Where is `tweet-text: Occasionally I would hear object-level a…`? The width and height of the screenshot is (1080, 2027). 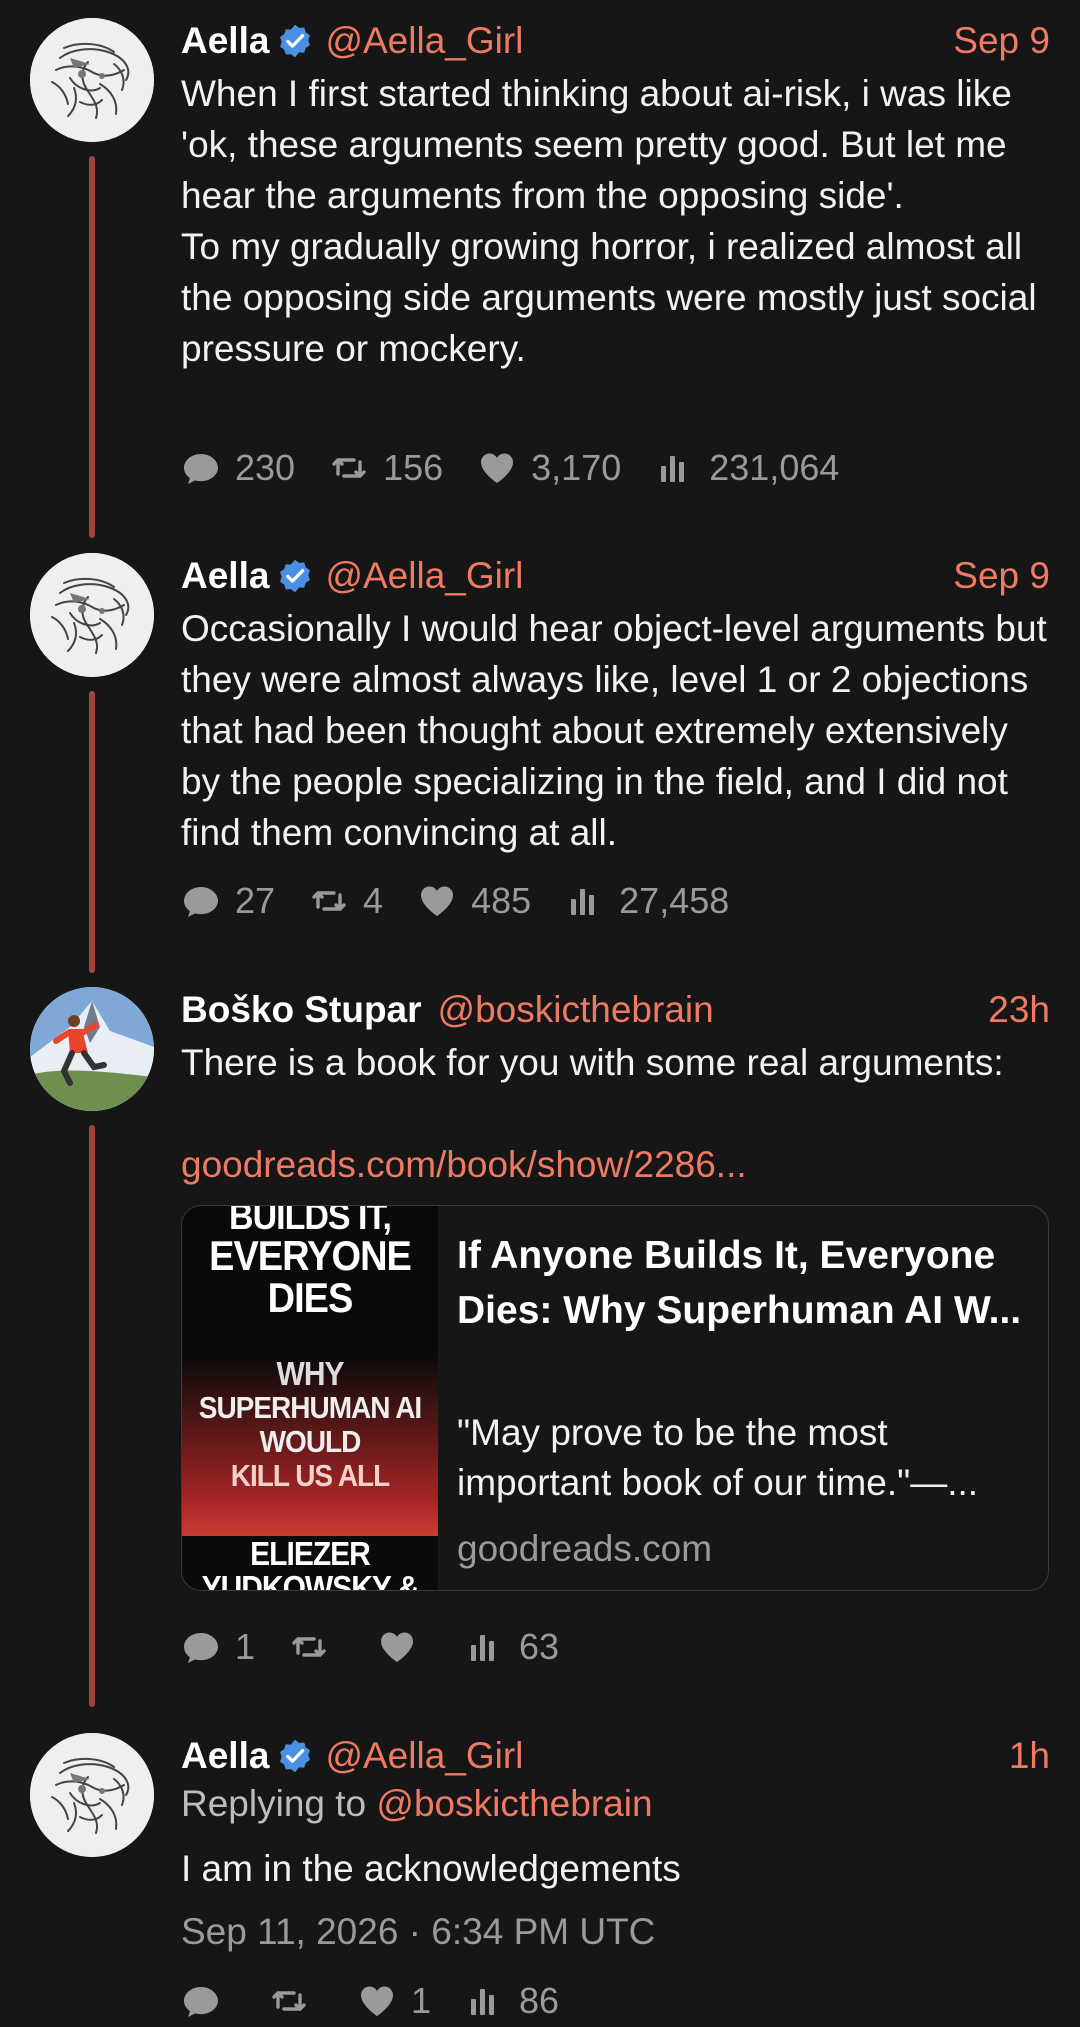
tweet-text: Occasionally I would hear object-level a… is located at coordinates (619, 730).